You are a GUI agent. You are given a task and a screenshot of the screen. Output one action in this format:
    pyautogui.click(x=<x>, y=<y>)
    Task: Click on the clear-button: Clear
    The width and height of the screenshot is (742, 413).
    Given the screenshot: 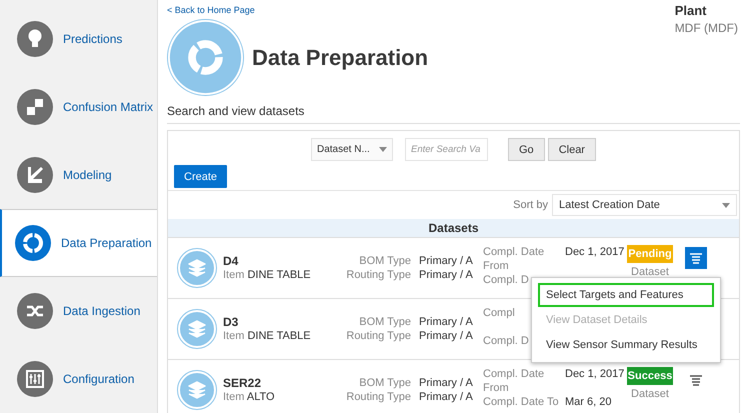 What is the action you would take?
    pyautogui.click(x=572, y=149)
    